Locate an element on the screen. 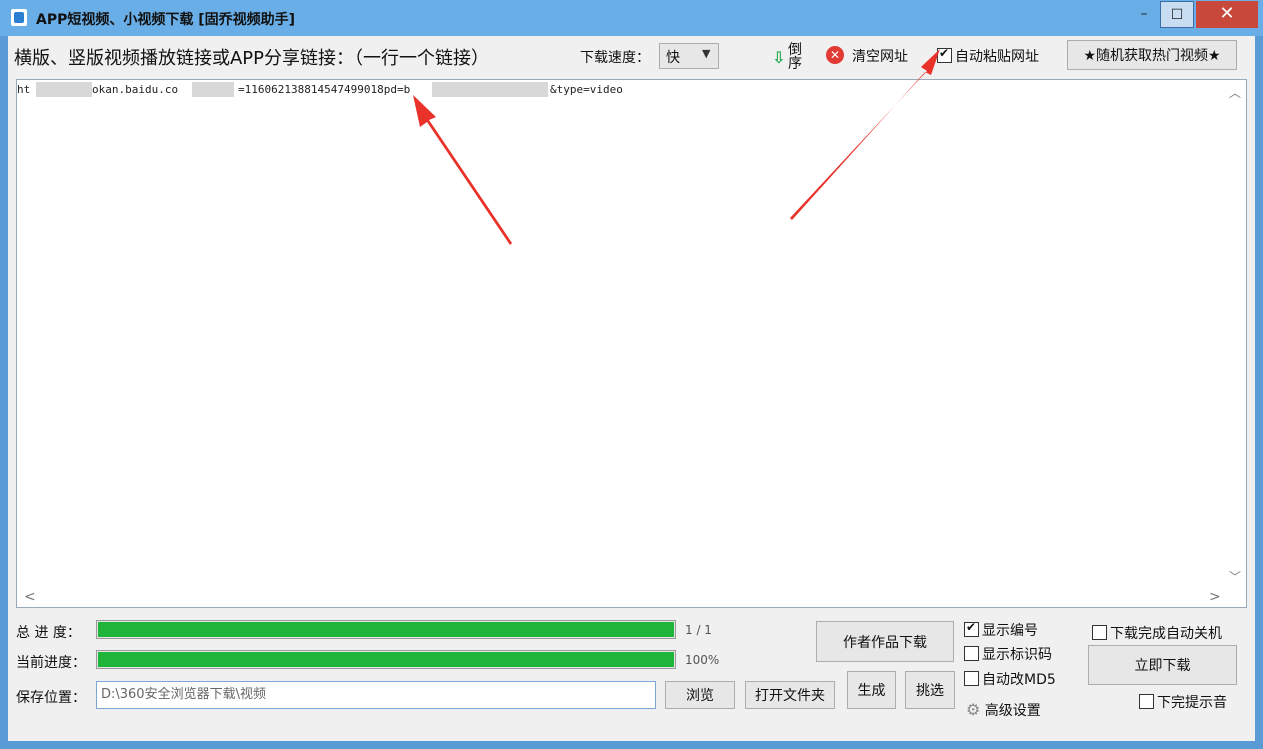  reverse-order-button: ⇩ 倒 序 is located at coordinates (787, 57).